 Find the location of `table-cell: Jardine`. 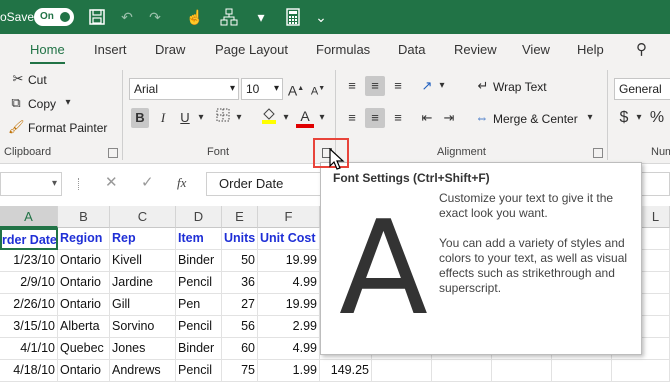

table-cell: Jardine is located at coordinates (143, 283).